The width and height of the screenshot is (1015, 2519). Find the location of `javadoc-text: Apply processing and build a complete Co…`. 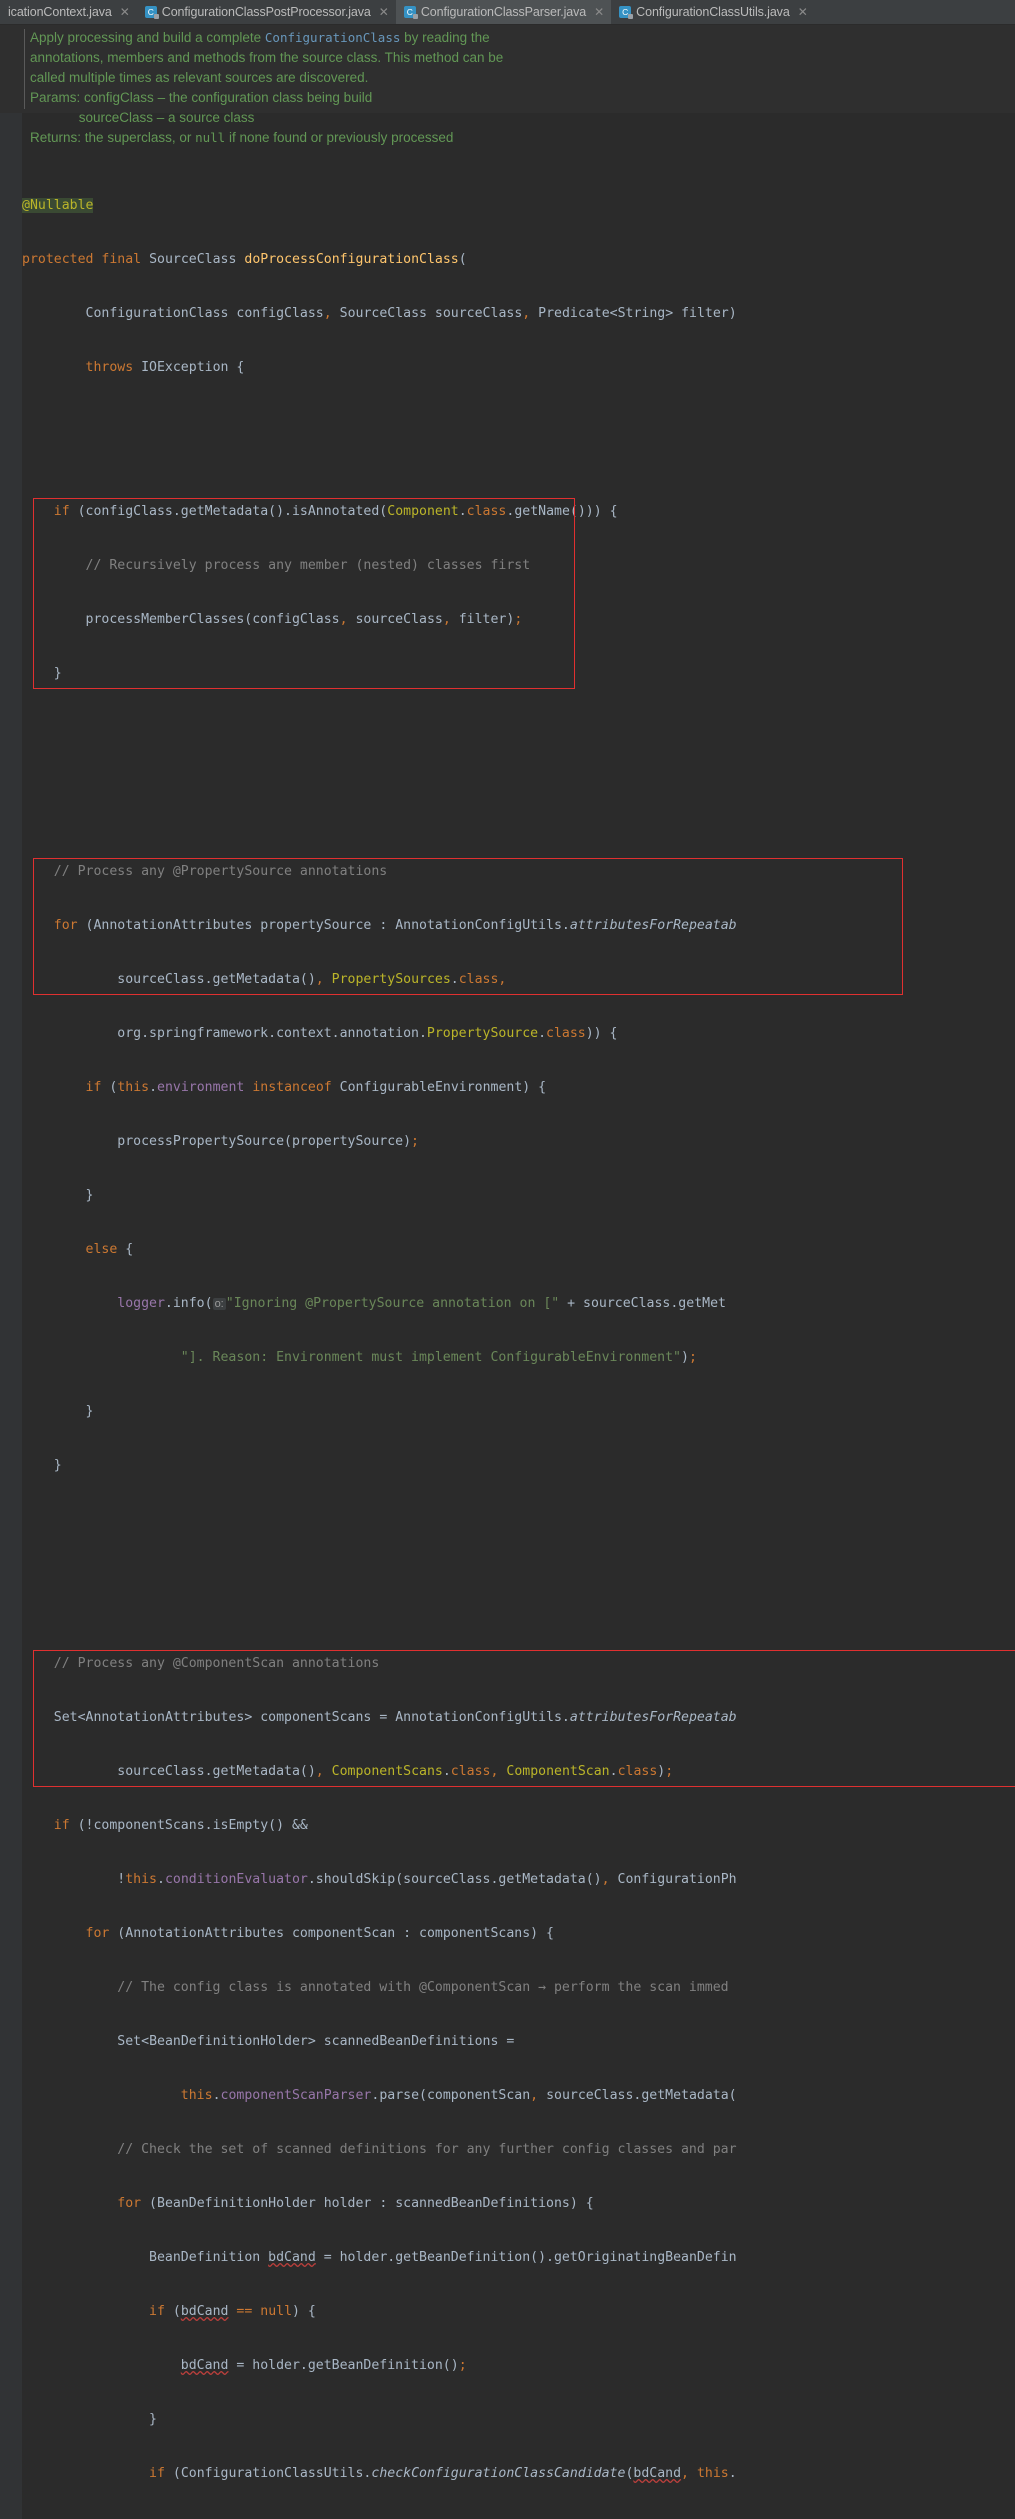

javadoc-text: Apply processing and build a complete Co… is located at coordinates (507, 88).